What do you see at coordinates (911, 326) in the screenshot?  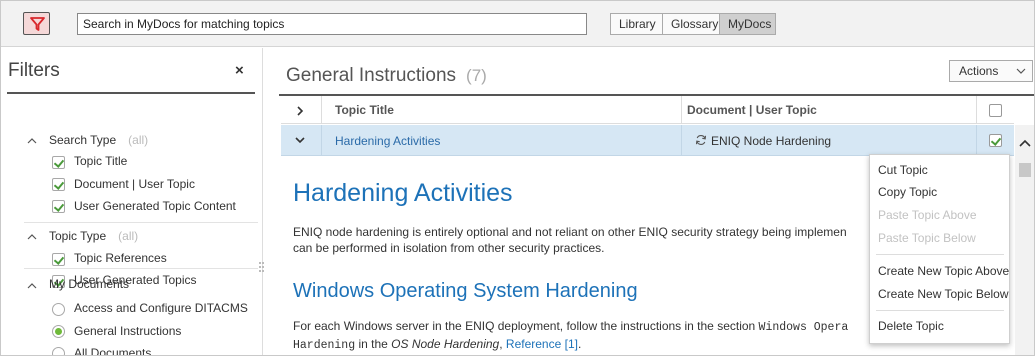 I see `menu-item-delete-topic: Delete Topic` at bounding box center [911, 326].